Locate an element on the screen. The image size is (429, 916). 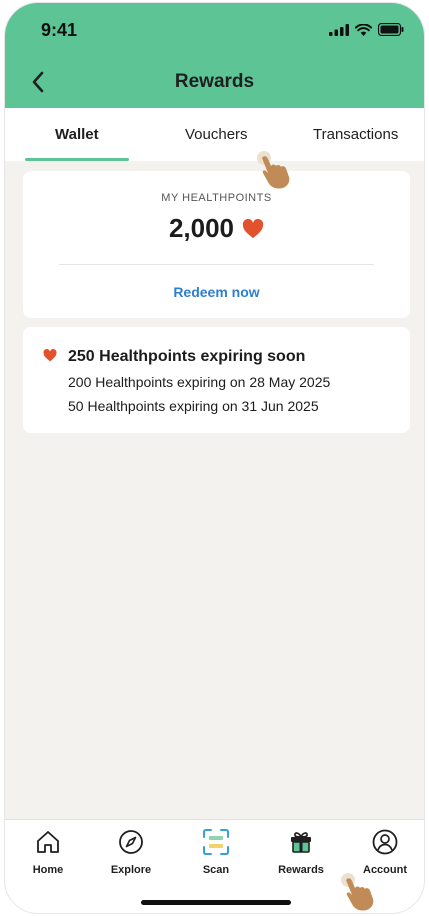
nav-item-rewards: Rewards is located at coordinates (301, 852).